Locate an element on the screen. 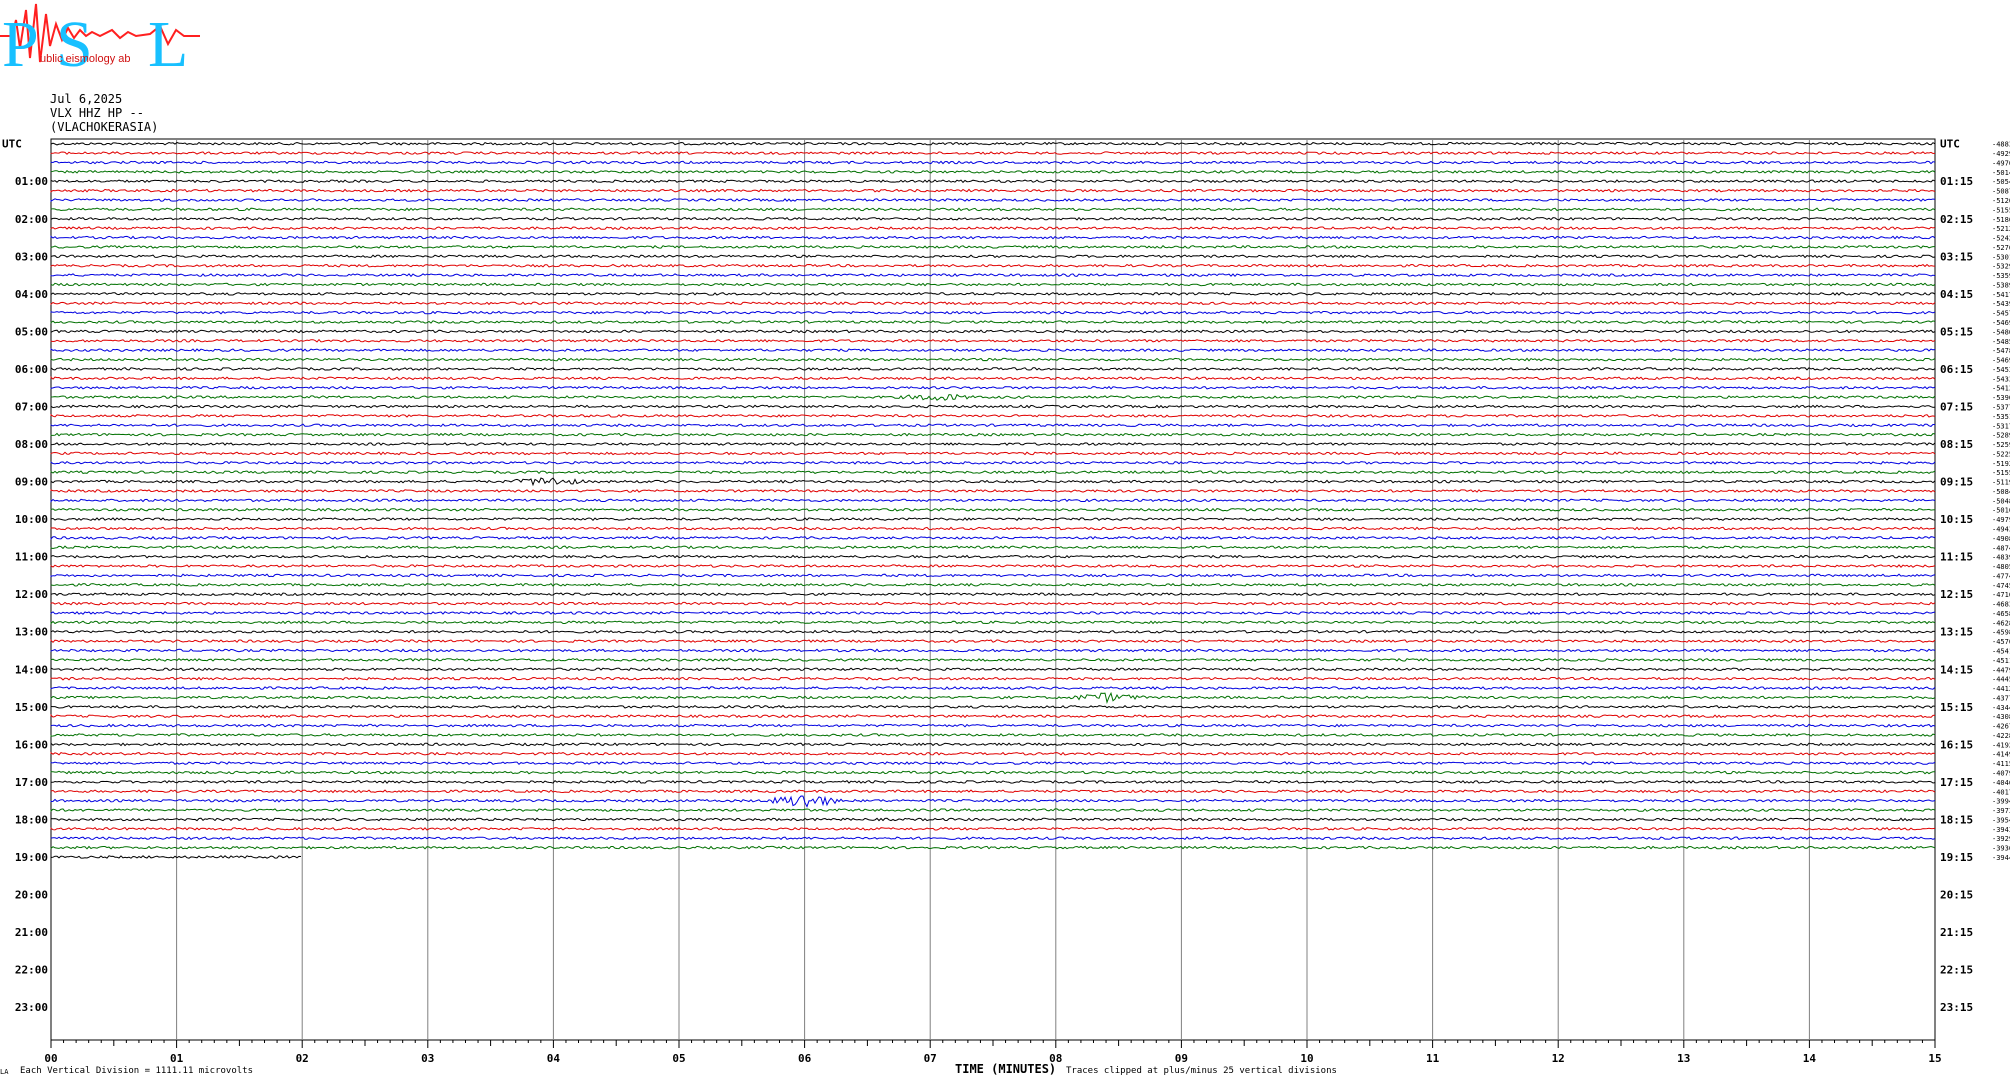  right-hour-label: 03:15 is located at coordinates (1956, 256).